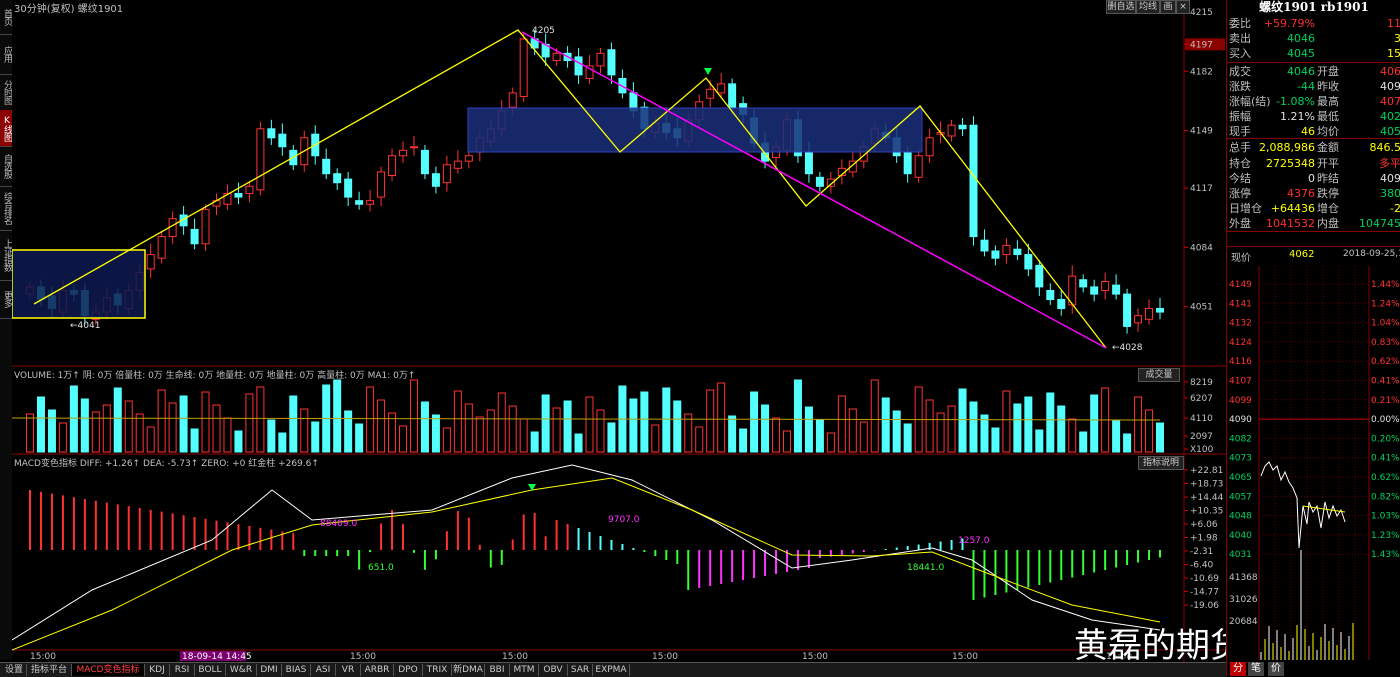  What do you see at coordinates (1127, 348) in the screenshot?
I see `low-price-label-right: ←4028` at bounding box center [1127, 348].